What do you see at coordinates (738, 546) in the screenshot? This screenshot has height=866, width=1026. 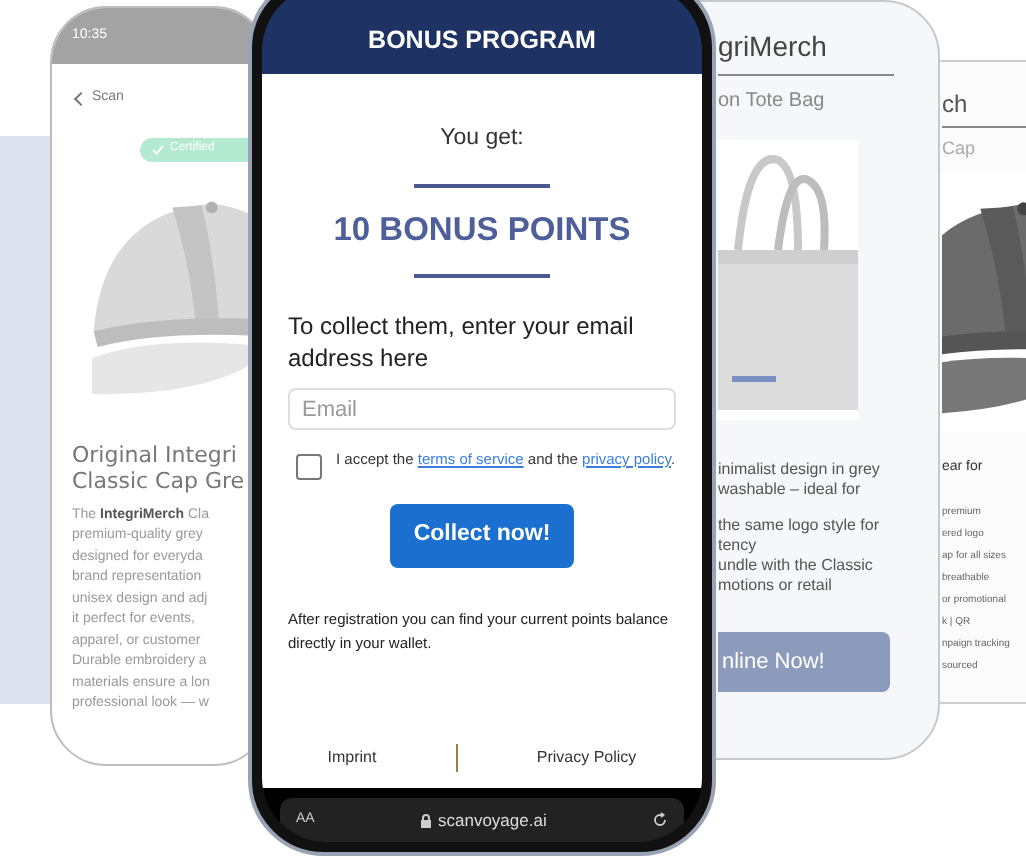 I see `description-line: tency` at bounding box center [738, 546].